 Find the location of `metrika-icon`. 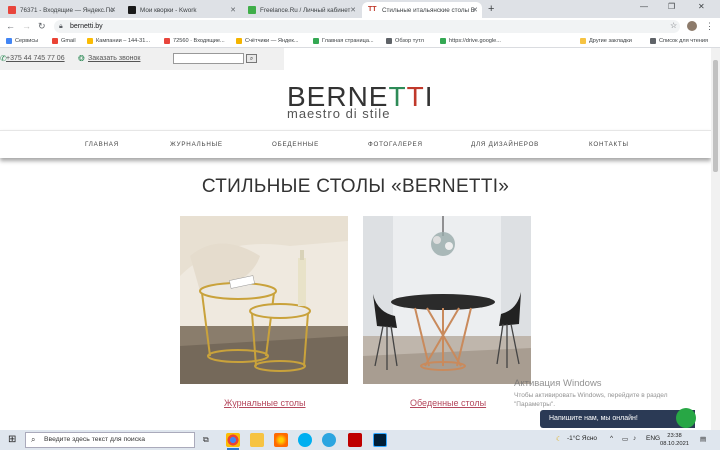

metrika-icon is located at coordinates (239, 41).